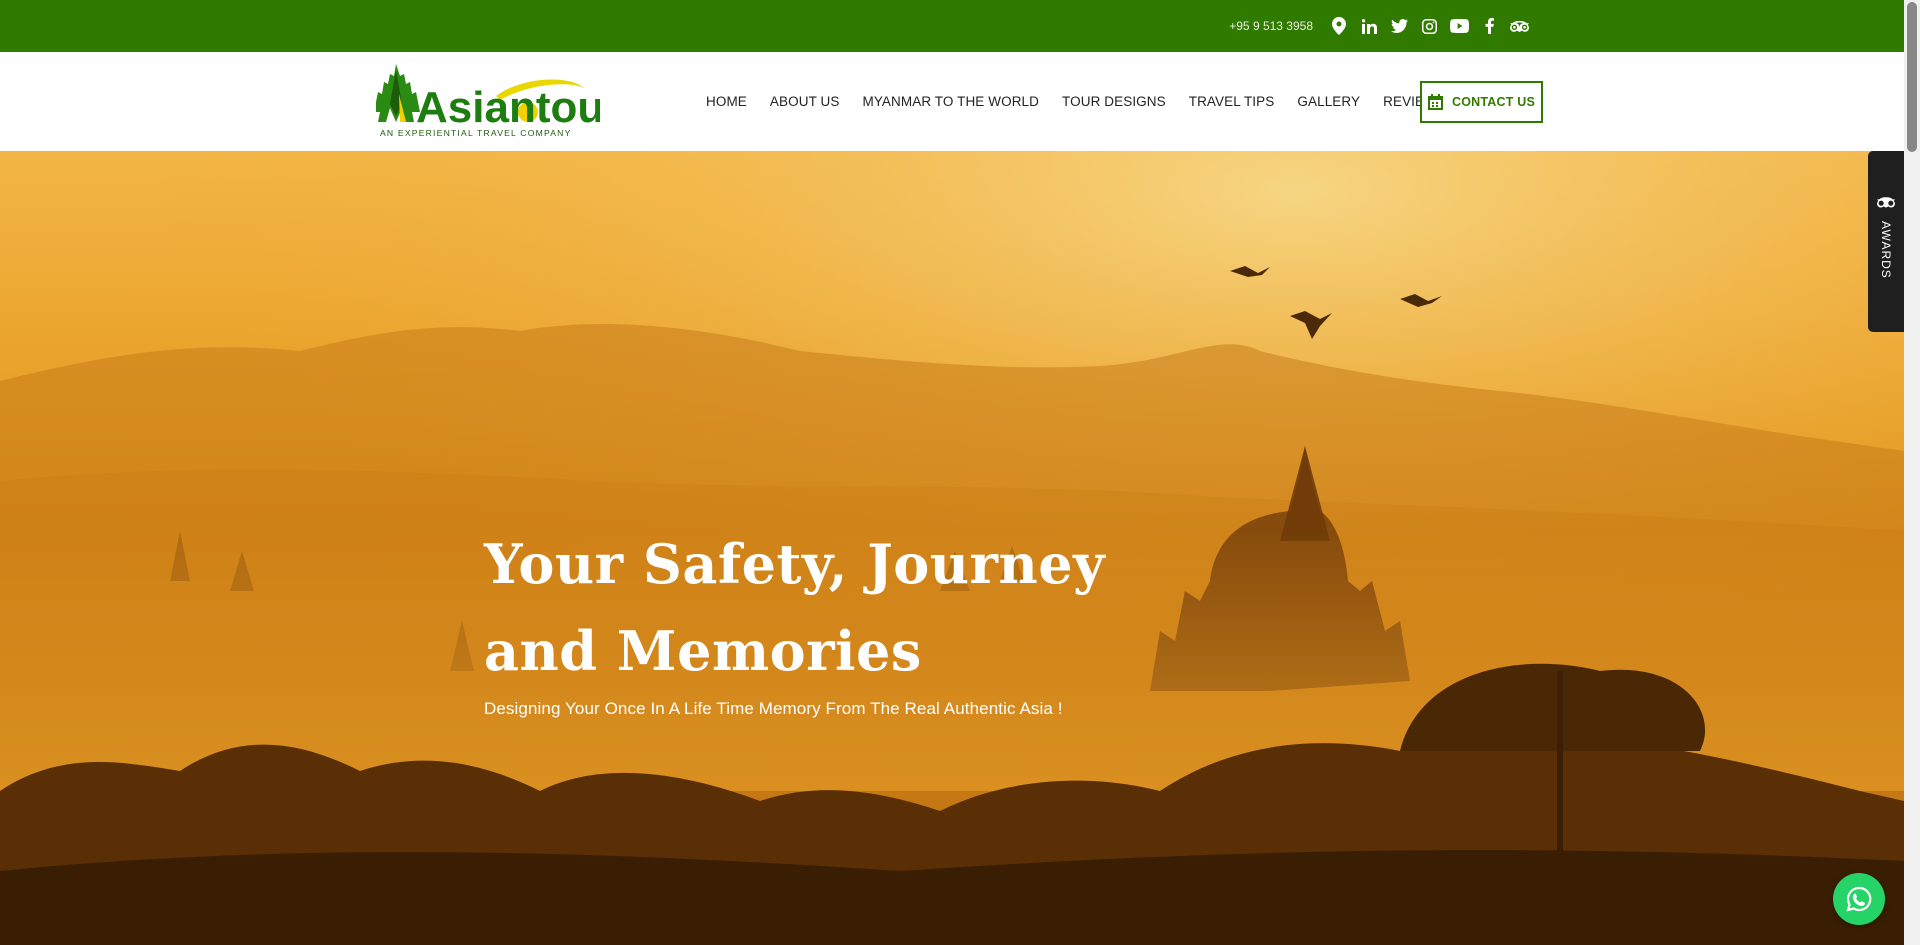 The image size is (1920, 945). I want to click on nav-tour-designs: TOUR DESIGNS, so click(1114, 101).